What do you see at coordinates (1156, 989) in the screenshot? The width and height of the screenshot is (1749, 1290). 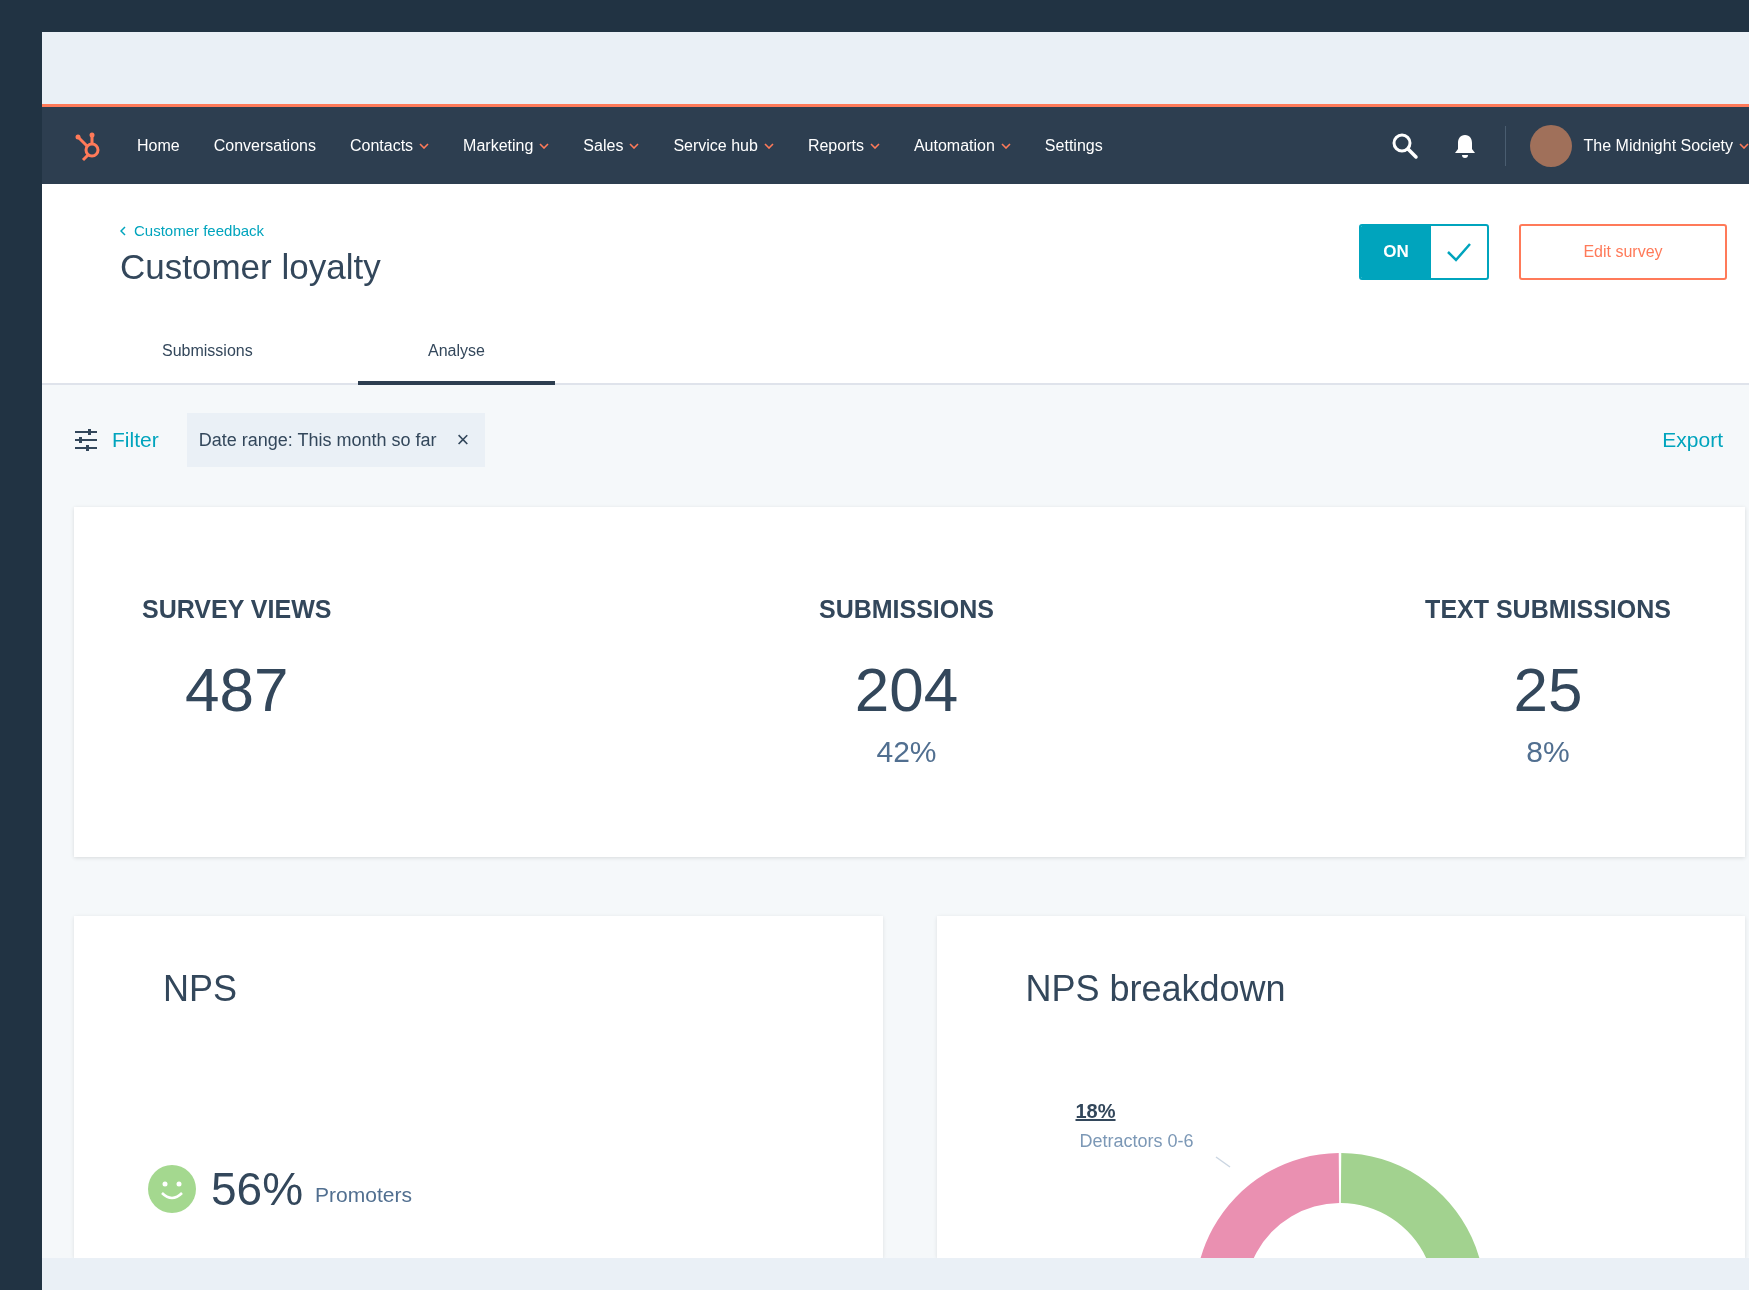 I see `card-title: NPS breakdown` at bounding box center [1156, 989].